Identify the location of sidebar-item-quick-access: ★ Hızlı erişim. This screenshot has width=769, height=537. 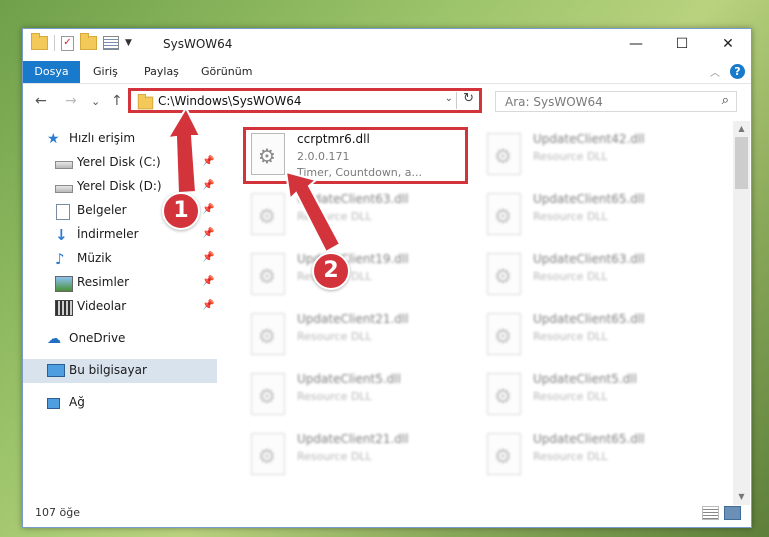
(120, 139).